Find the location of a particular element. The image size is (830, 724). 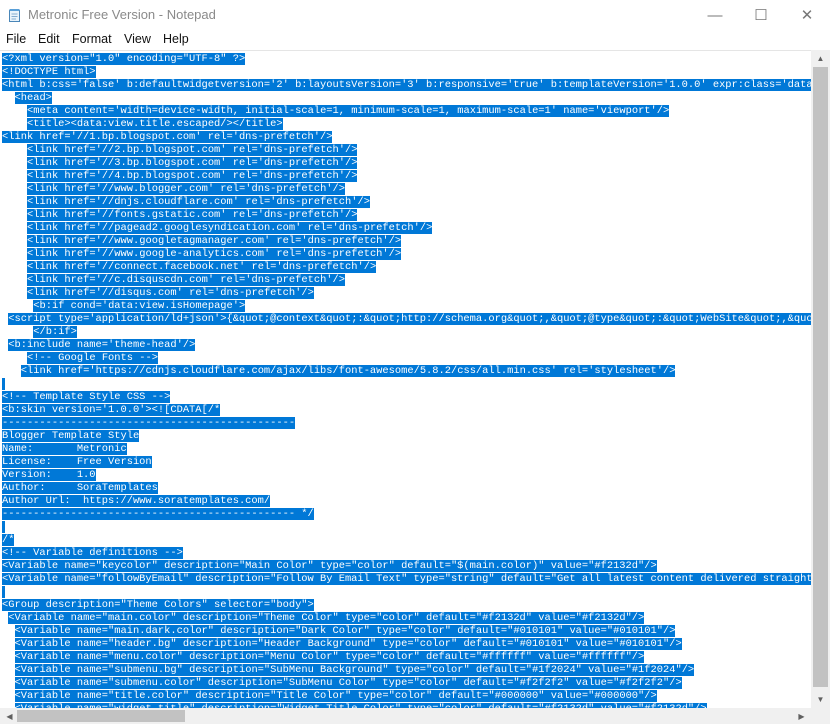

code-line: License: Free Version is located at coordinates (77, 462).